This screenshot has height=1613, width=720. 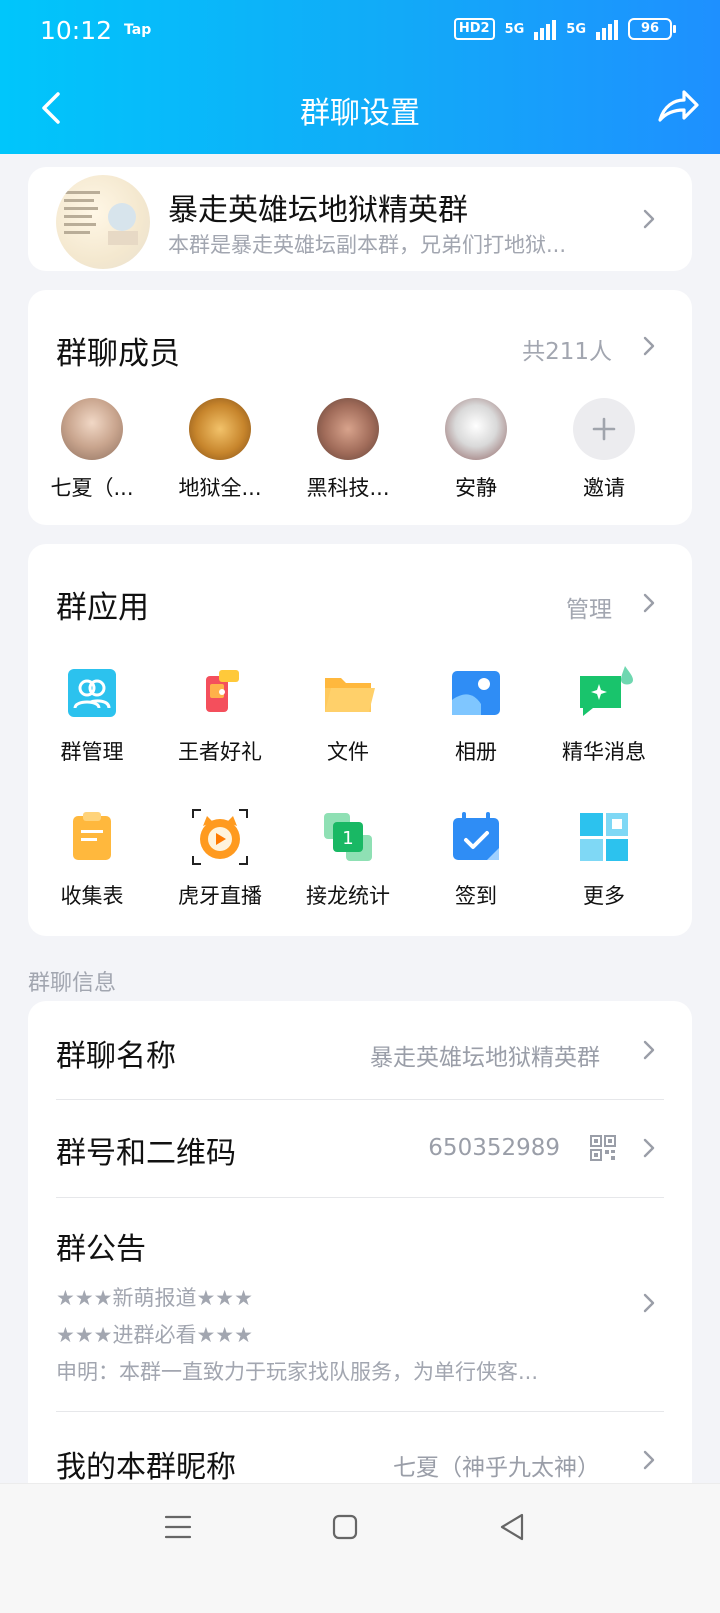 I want to click on app-label: 群管理, so click(x=92, y=752).